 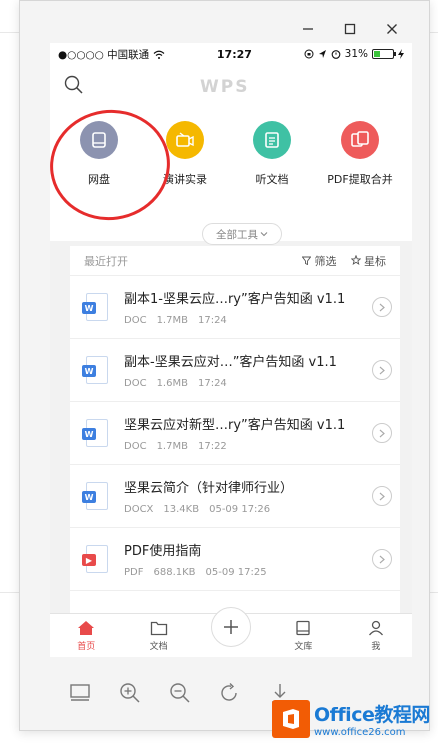 I want to click on search-button, so click(x=74, y=87).